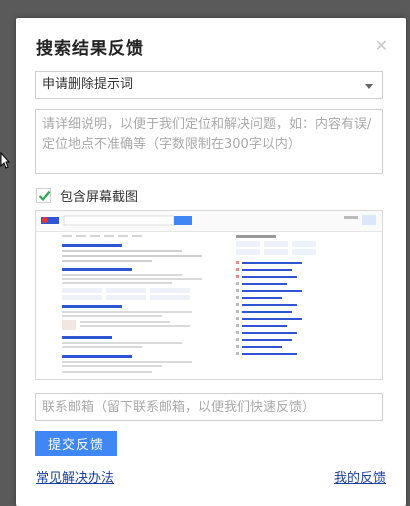 The width and height of the screenshot is (410, 506). I want to click on chevron-down-icon, so click(369, 86).